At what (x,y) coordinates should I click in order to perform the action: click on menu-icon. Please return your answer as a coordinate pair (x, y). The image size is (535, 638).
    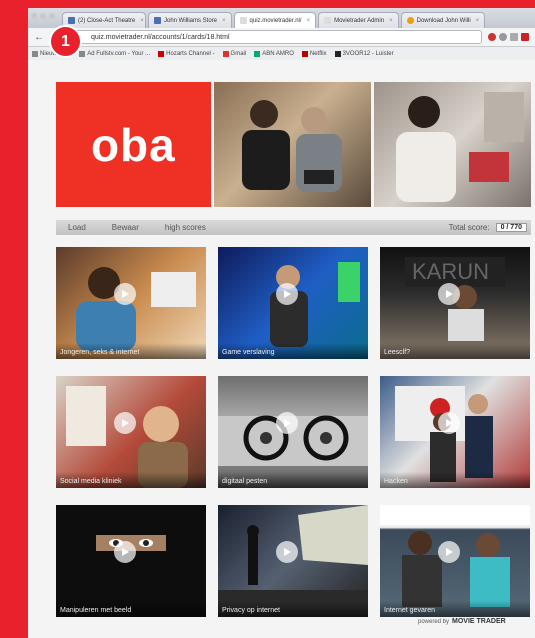
    Looking at the image, I should click on (525, 37).